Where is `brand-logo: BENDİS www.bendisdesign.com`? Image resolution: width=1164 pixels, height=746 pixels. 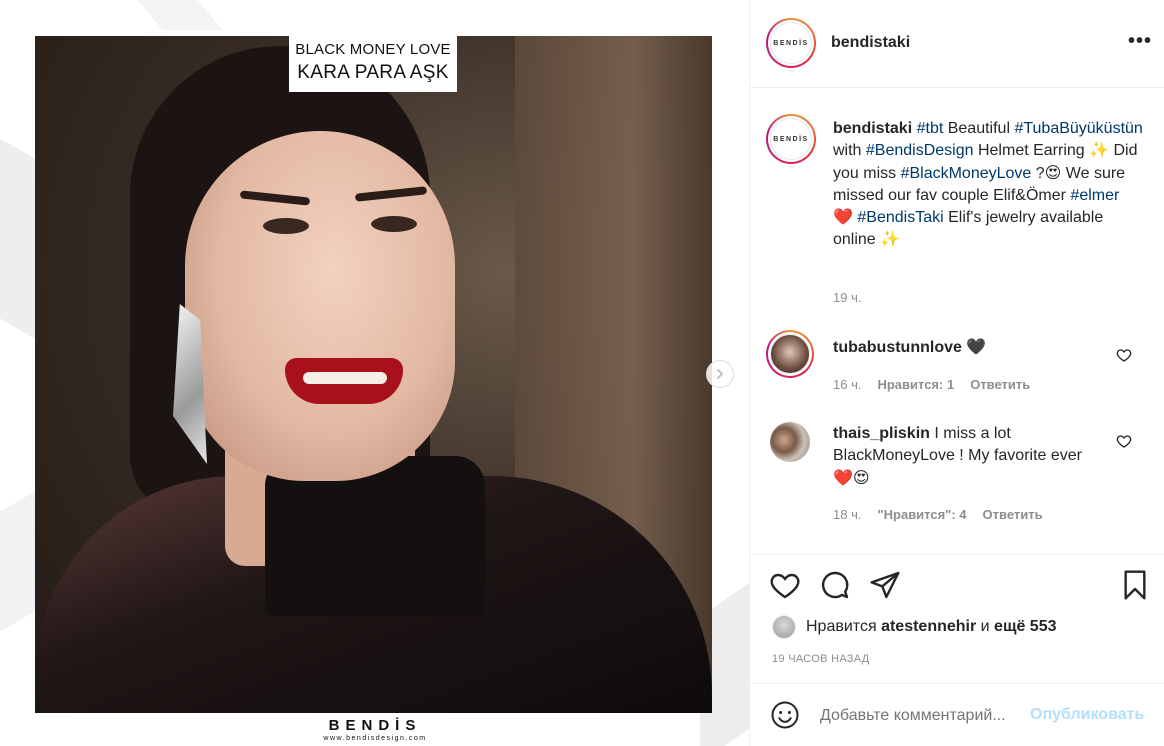
brand-logo: BENDİS www.bendisdesign.com is located at coordinates (375, 731).